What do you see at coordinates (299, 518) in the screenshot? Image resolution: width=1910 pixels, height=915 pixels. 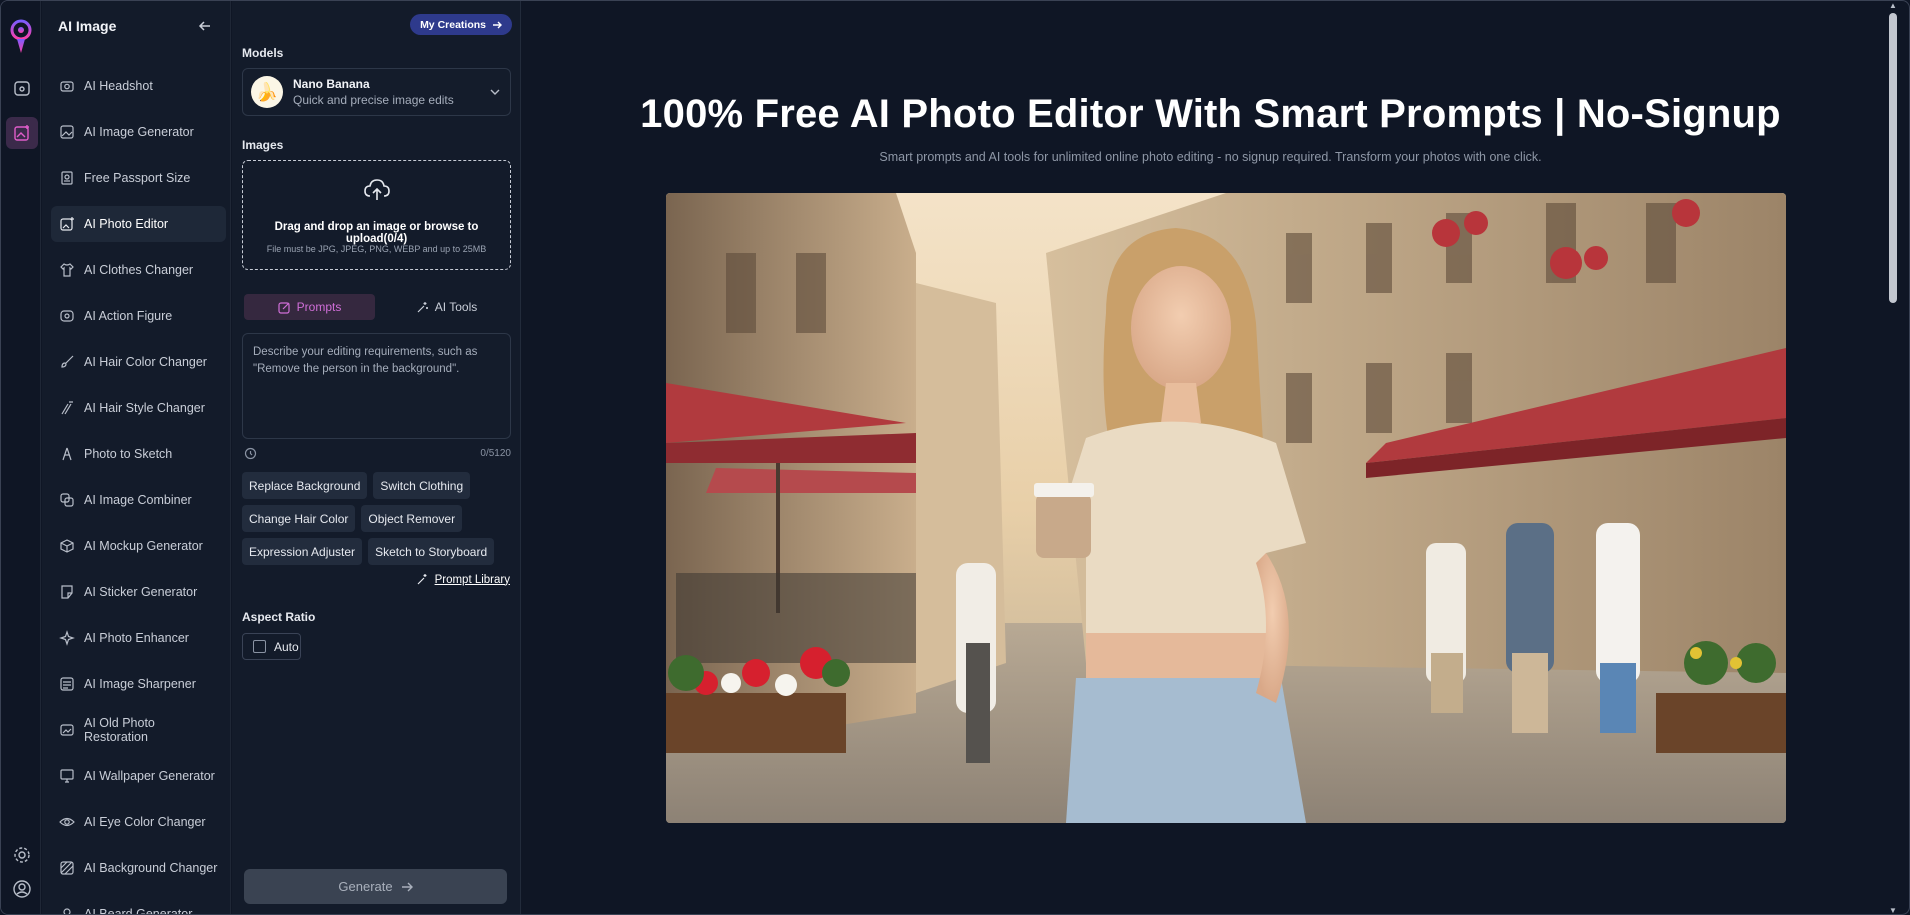 I see `chip-change-hair-color: Change Hair Color` at bounding box center [299, 518].